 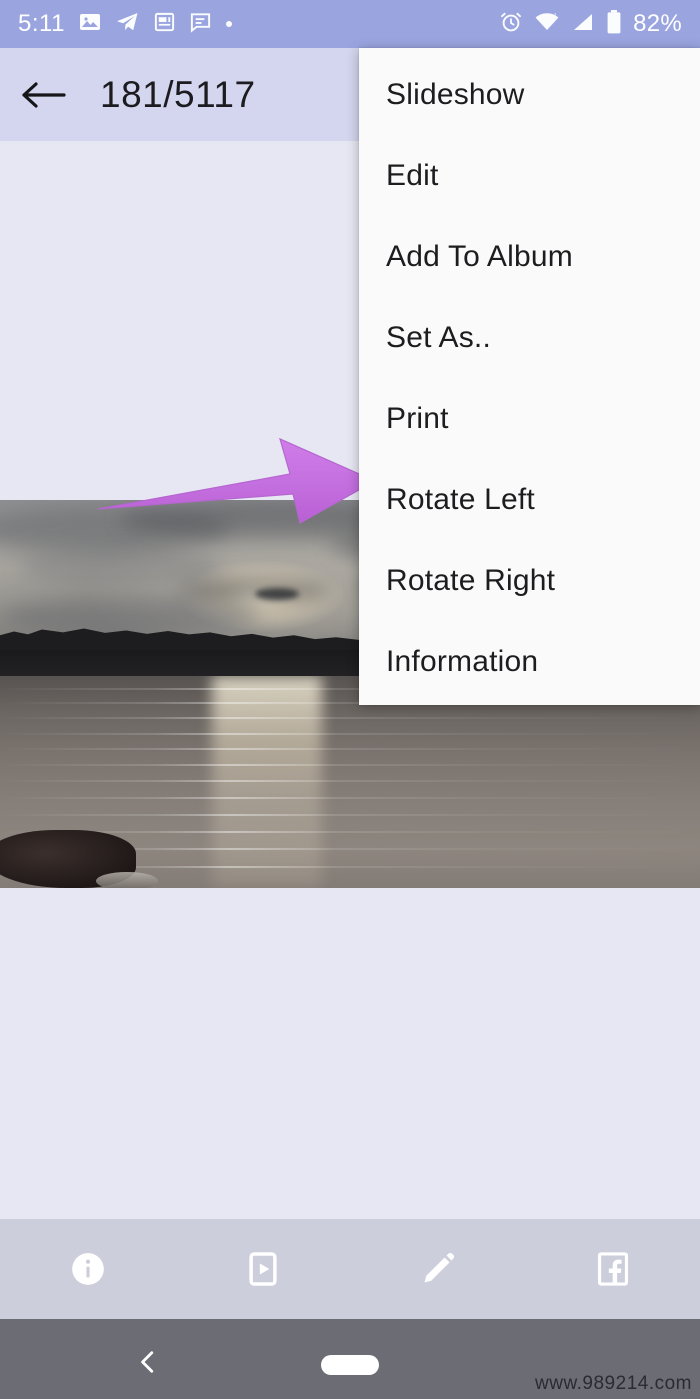 What do you see at coordinates (583, 24) in the screenshot?
I see `signal-icon` at bounding box center [583, 24].